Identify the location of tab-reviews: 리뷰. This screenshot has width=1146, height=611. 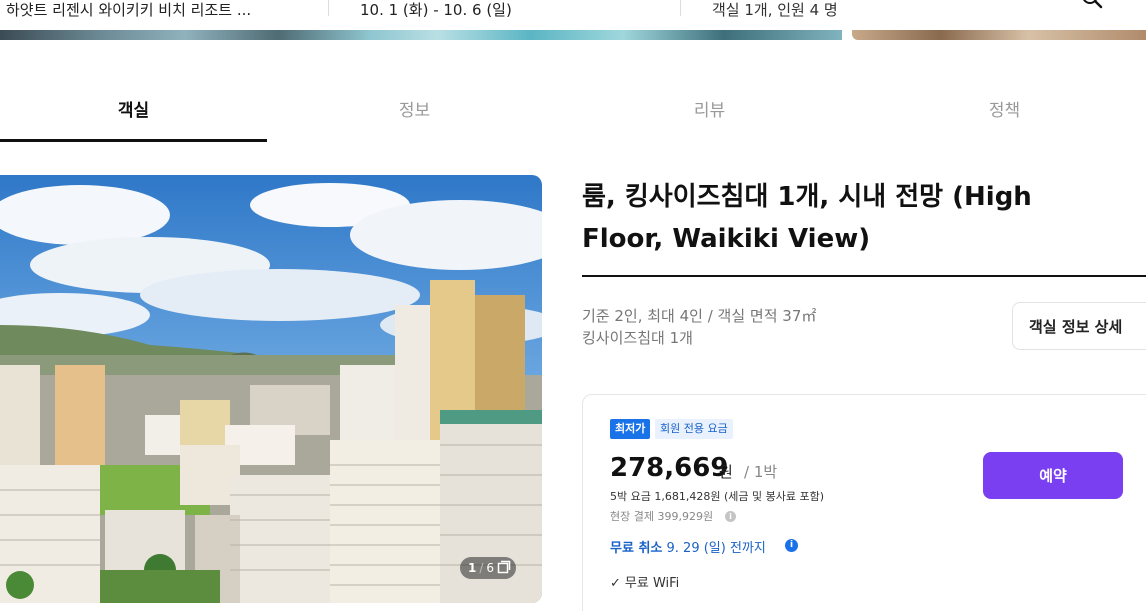
(709, 112).